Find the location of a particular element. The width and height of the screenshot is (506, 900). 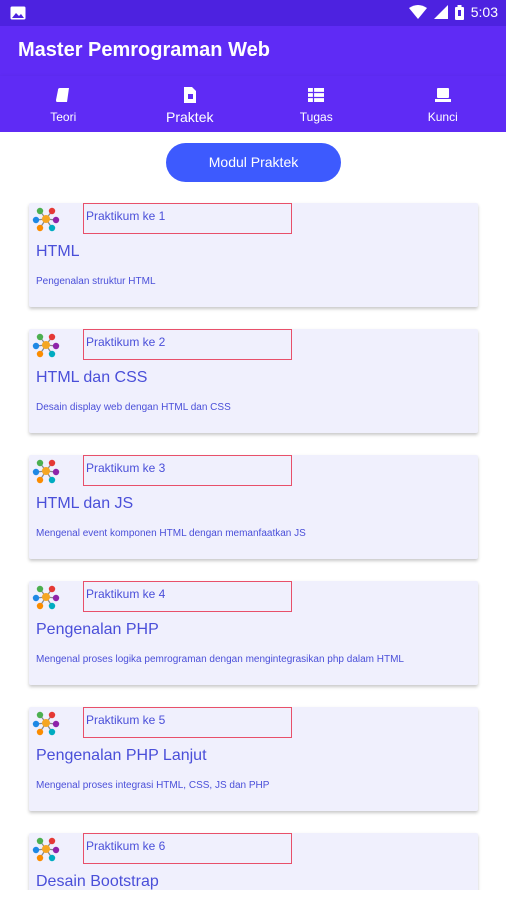

course-description: Desain display web dengan HTML dan CSS is located at coordinates (133, 407).